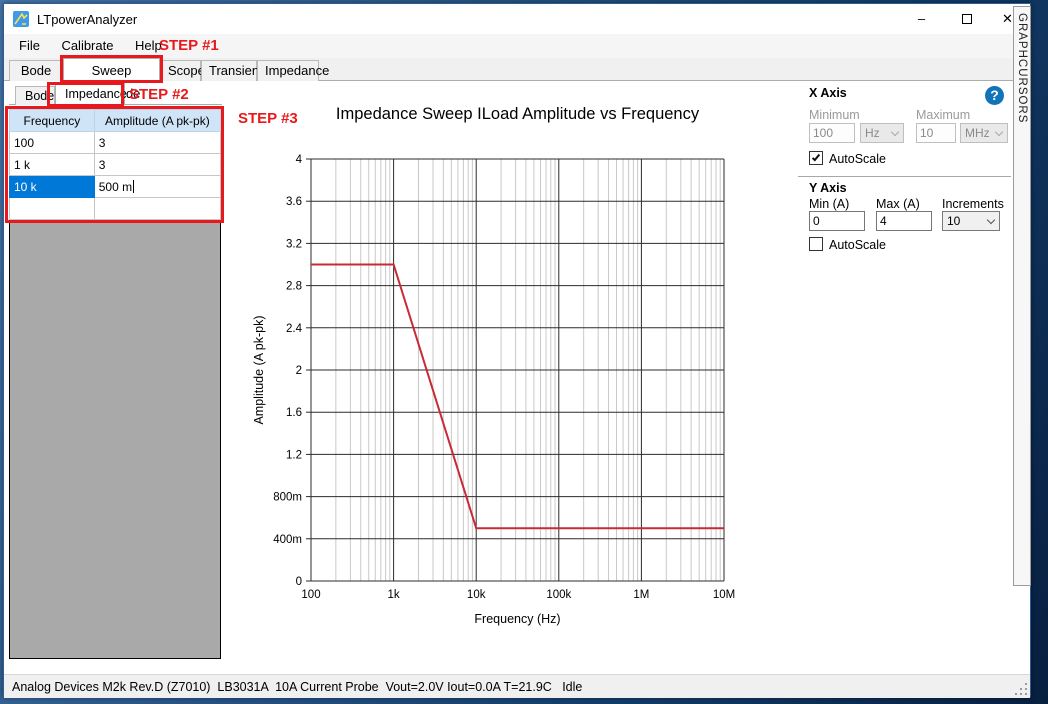  What do you see at coordinates (299, 371) in the screenshot?
I see `svg-text: 2` at bounding box center [299, 371].